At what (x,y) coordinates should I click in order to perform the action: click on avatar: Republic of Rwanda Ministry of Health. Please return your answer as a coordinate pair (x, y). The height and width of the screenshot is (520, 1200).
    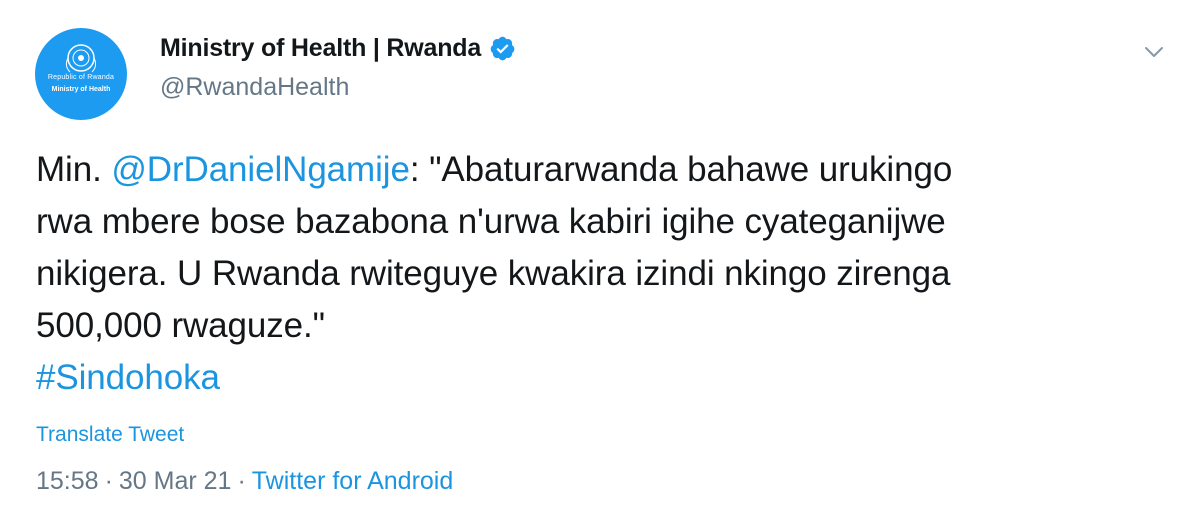
    Looking at the image, I should click on (81, 74).